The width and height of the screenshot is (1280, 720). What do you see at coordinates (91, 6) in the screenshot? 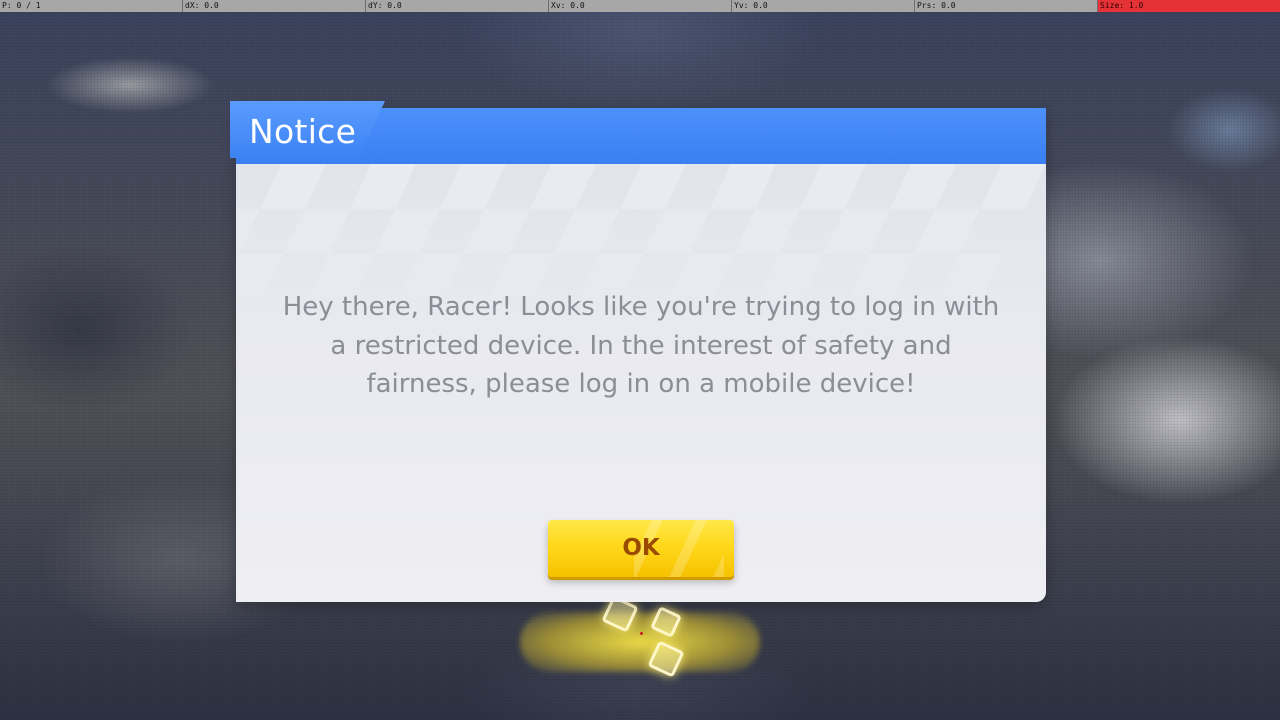
I see `debug-pointer-count: P: 0 / 1` at bounding box center [91, 6].